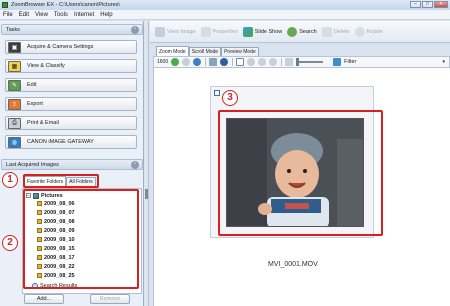  What do you see at coordinates (240, 62) in the screenshot?
I see `select-arrow-icon` at bounding box center [240, 62].